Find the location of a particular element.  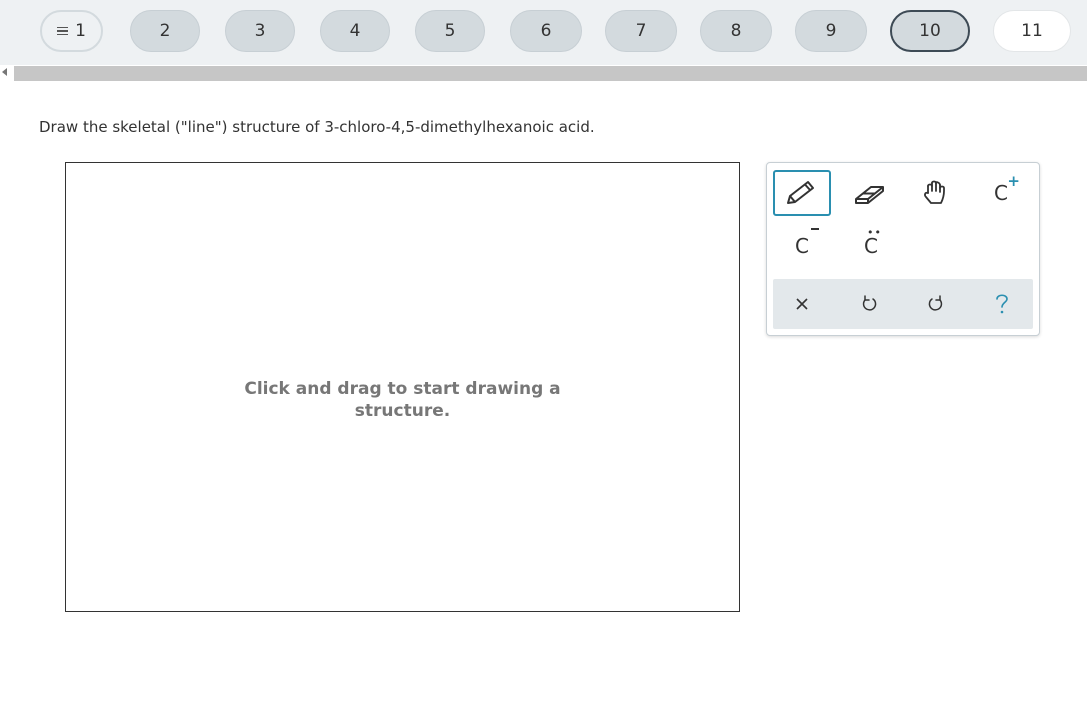

question-6-button: 6 is located at coordinates (546, 31).